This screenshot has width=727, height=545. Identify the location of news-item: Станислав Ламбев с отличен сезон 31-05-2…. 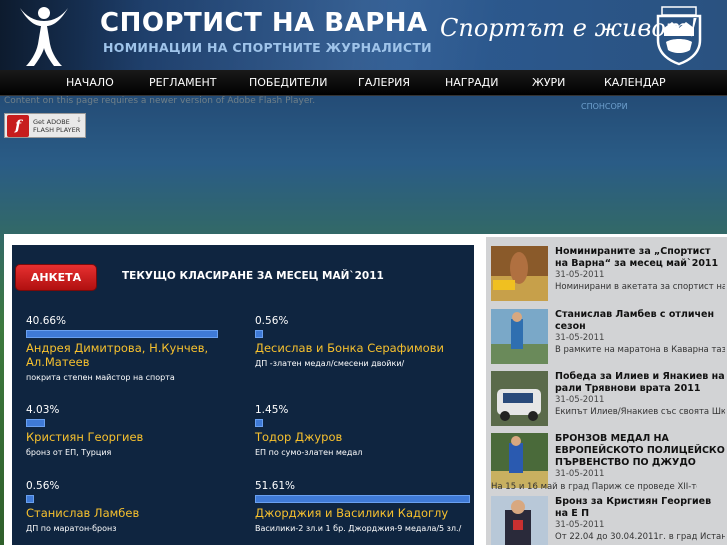
(609, 339).